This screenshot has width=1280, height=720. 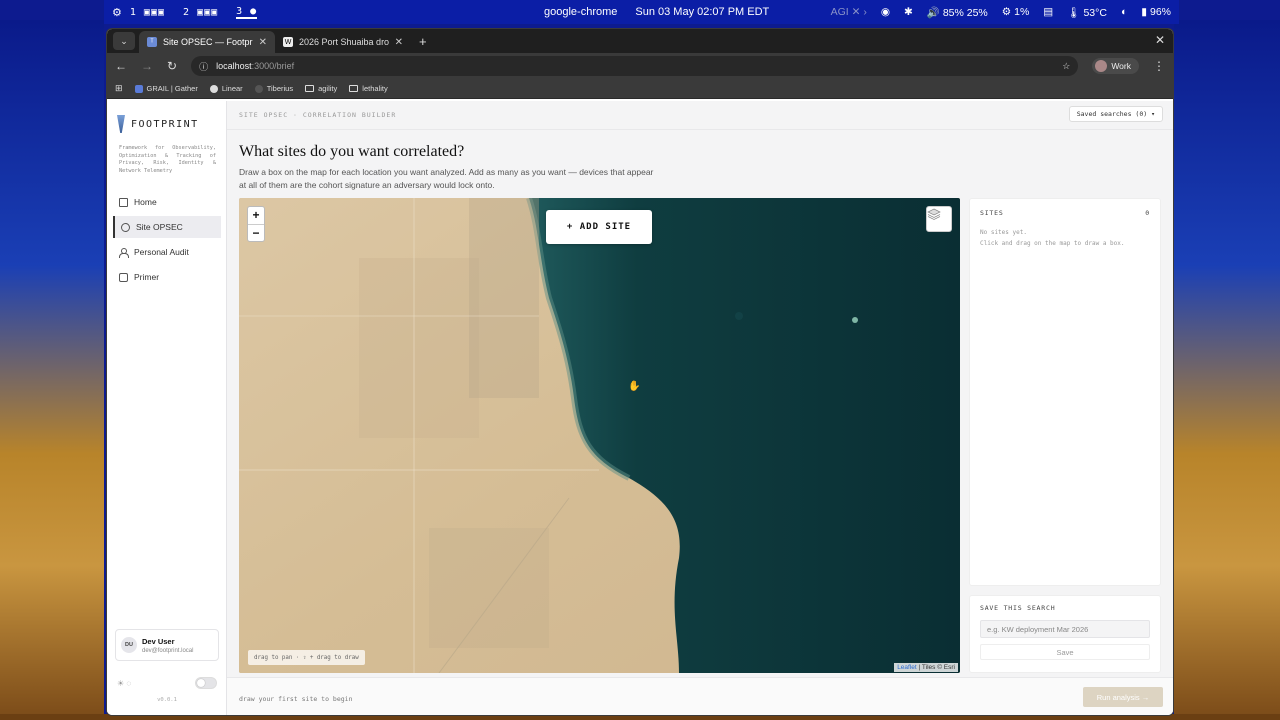 I want to click on circle-icon, so click(x=125, y=227).